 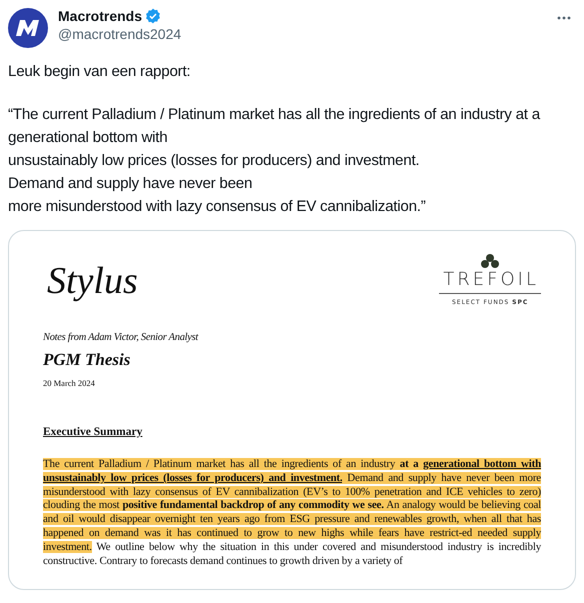 What do you see at coordinates (93, 432) in the screenshot?
I see `section-heading: Executive Summary` at bounding box center [93, 432].